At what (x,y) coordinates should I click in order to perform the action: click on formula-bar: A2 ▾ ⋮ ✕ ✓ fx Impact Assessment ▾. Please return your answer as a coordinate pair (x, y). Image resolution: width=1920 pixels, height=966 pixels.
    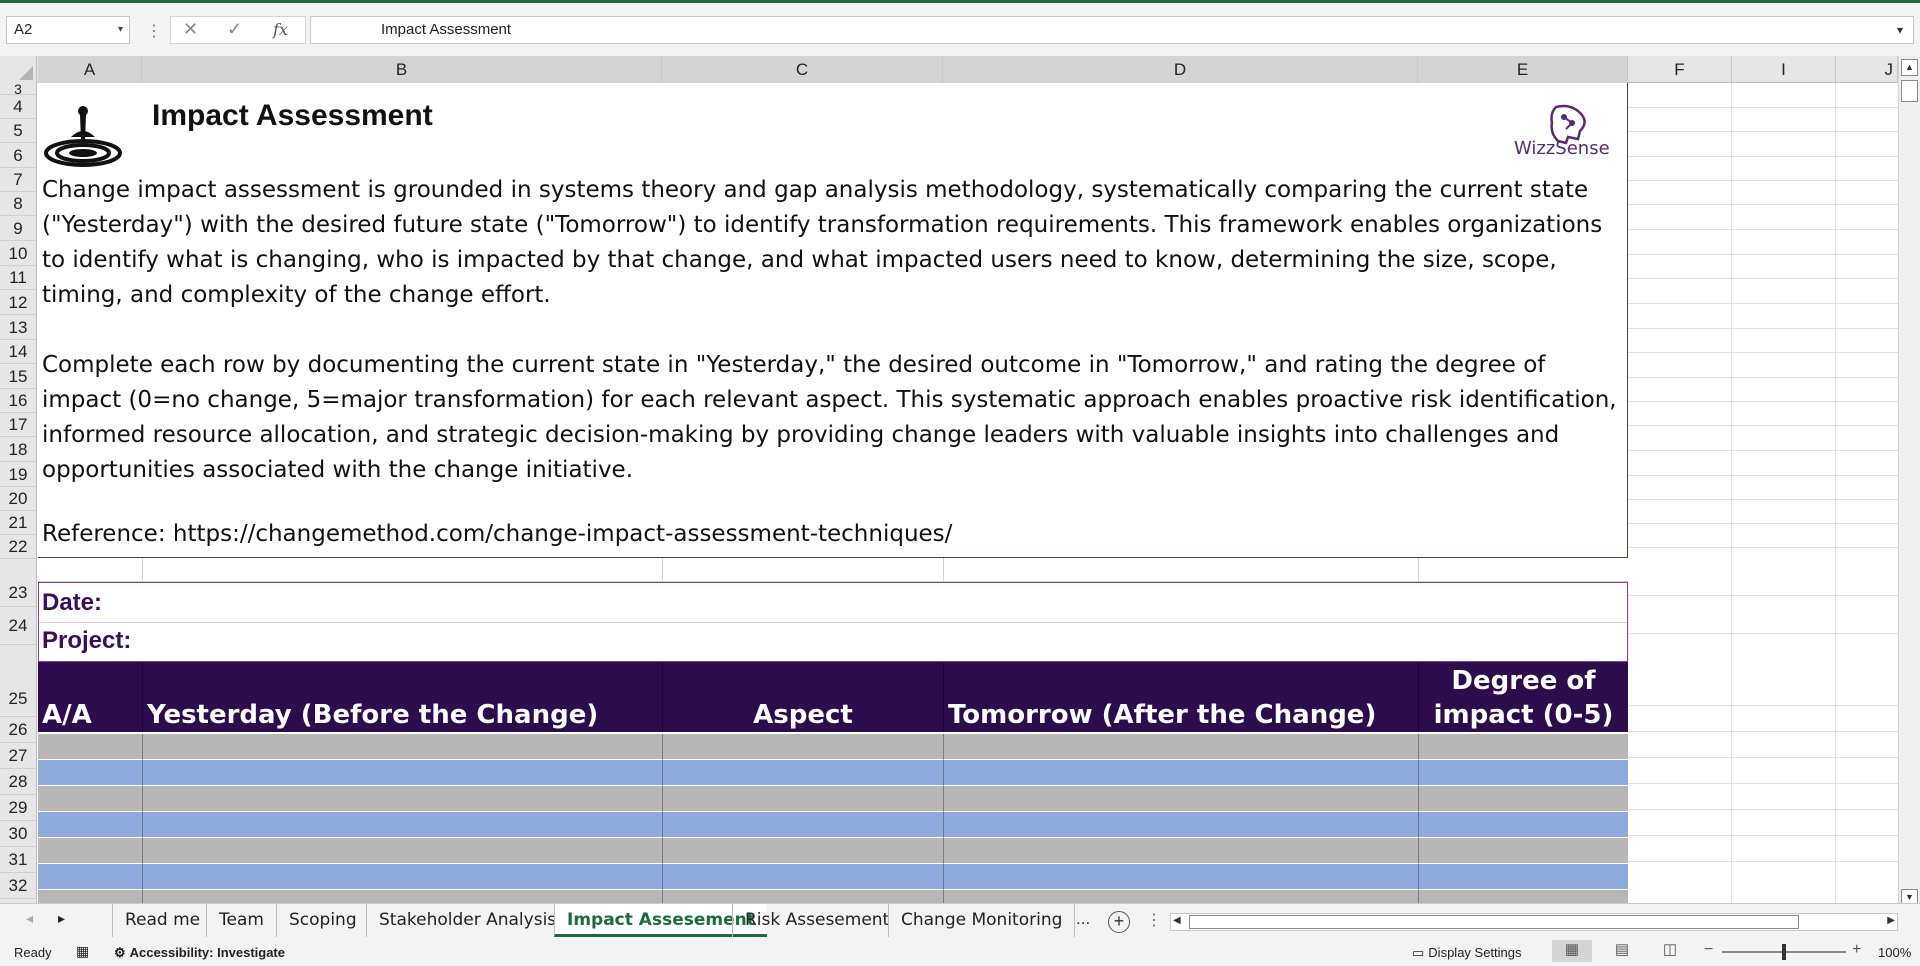
    Looking at the image, I should click on (960, 28).